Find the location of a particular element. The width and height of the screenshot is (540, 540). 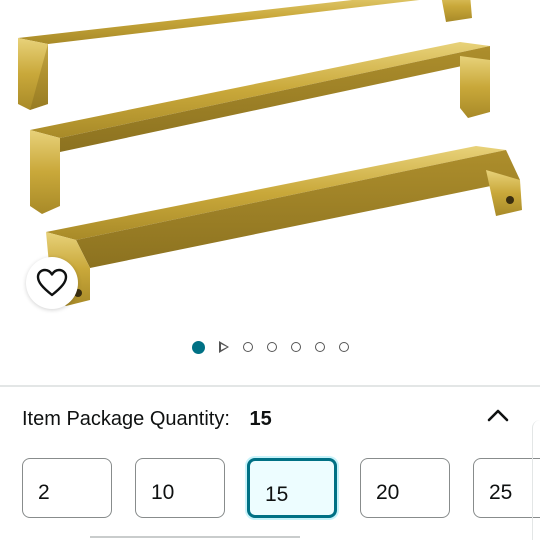

heart-outline-icon is located at coordinates (52, 282).